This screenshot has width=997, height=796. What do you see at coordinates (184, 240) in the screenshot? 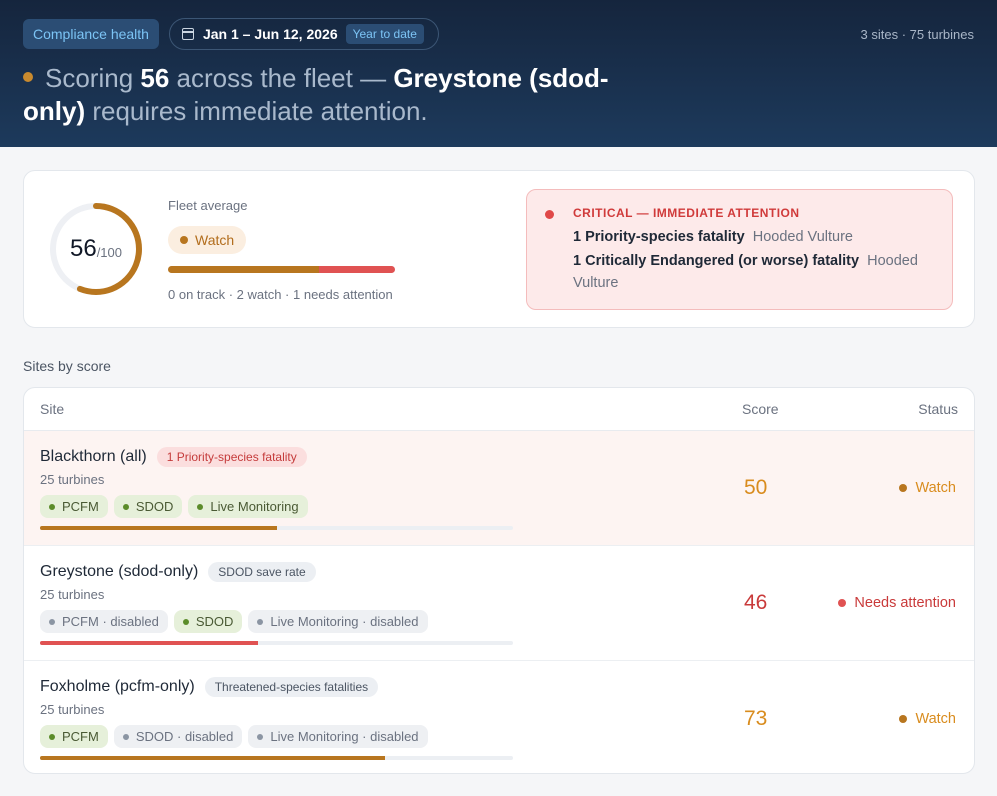
I see `watch-dot-icon` at bounding box center [184, 240].